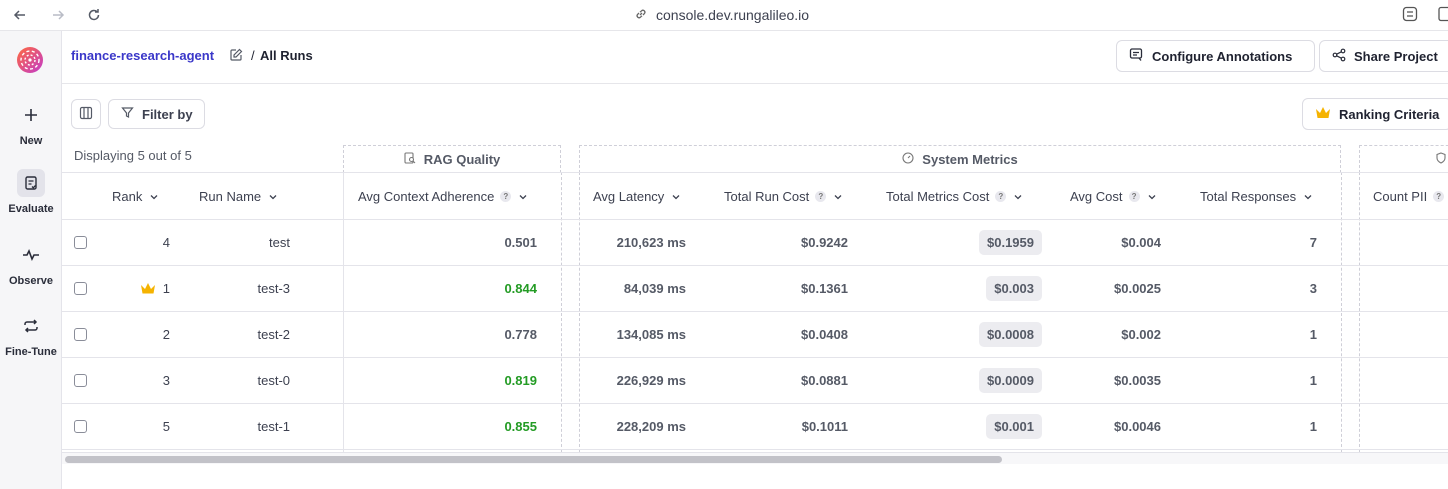 Image resolution: width=1448 pixels, height=489 pixels. I want to click on sidebar-toggle-icon, so click(1443, 15).